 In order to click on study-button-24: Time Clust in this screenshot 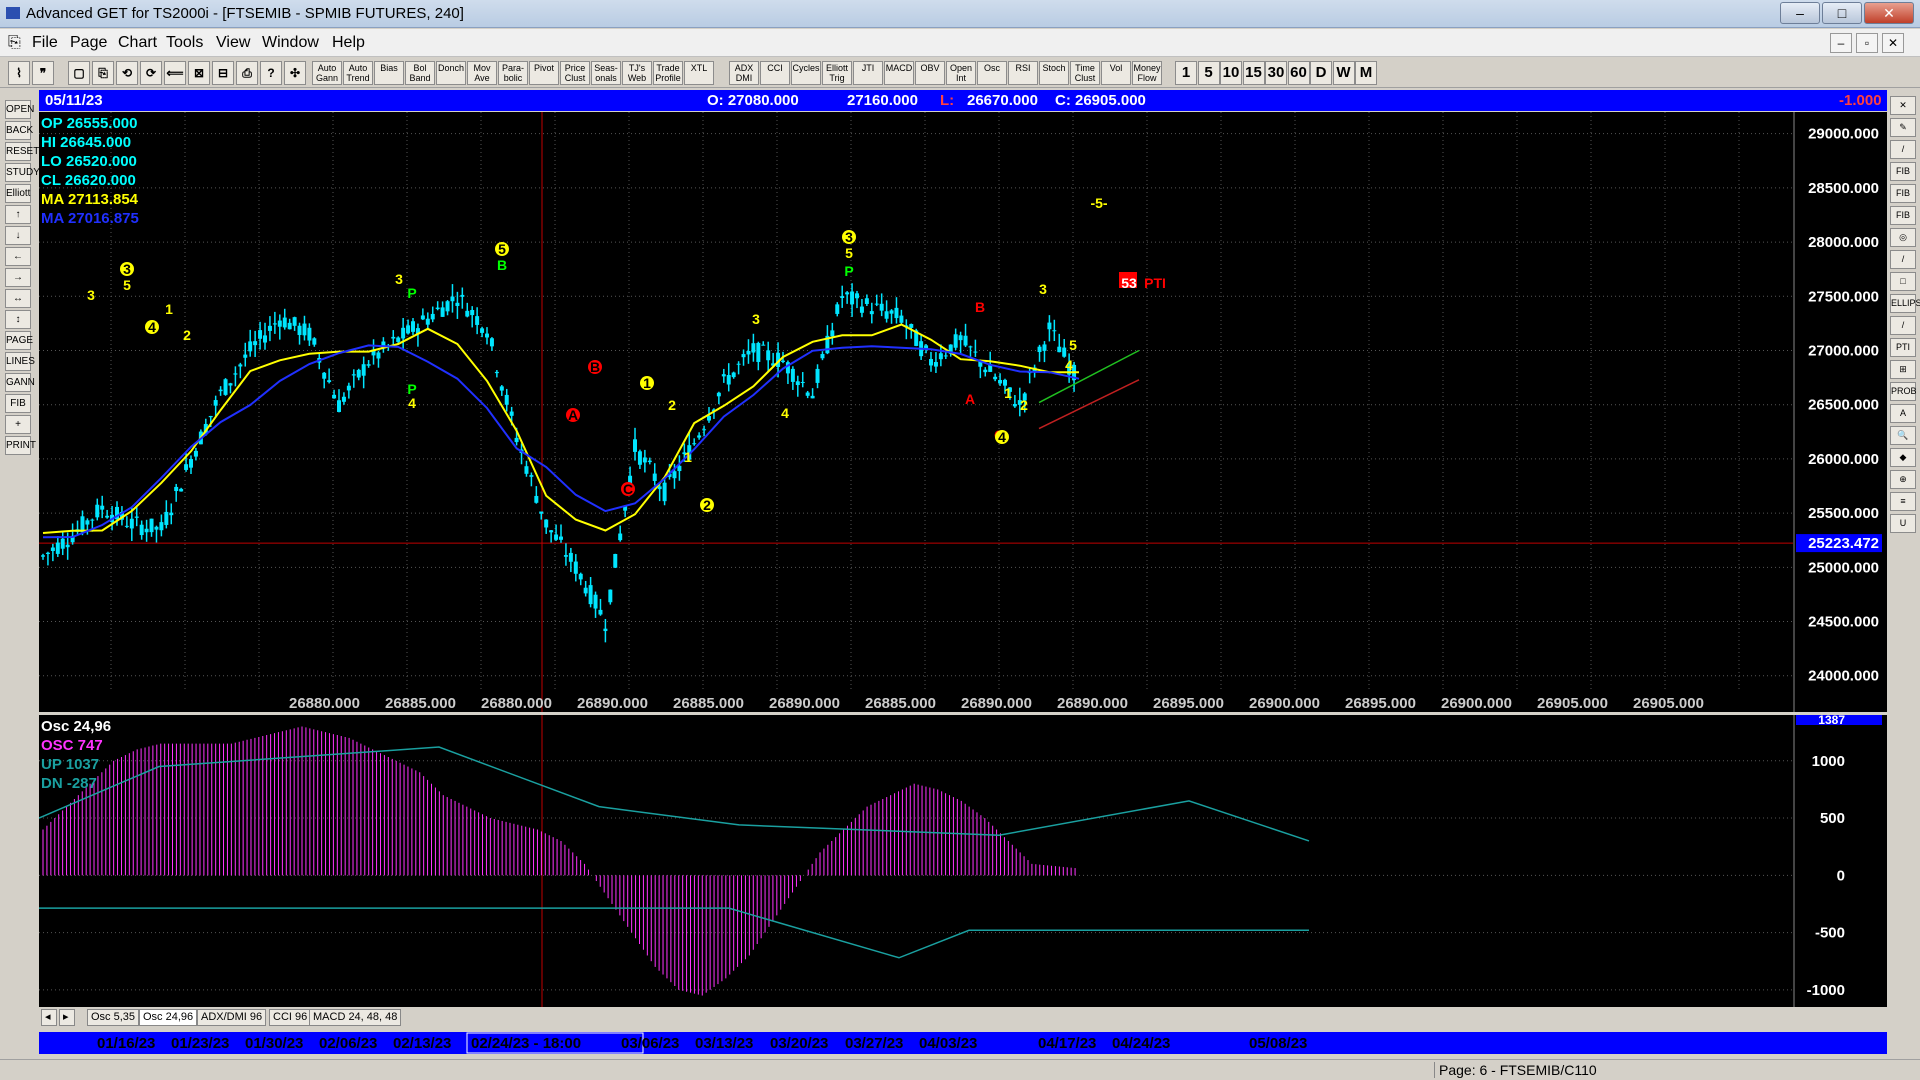, I will do `click(1085, 73)`.